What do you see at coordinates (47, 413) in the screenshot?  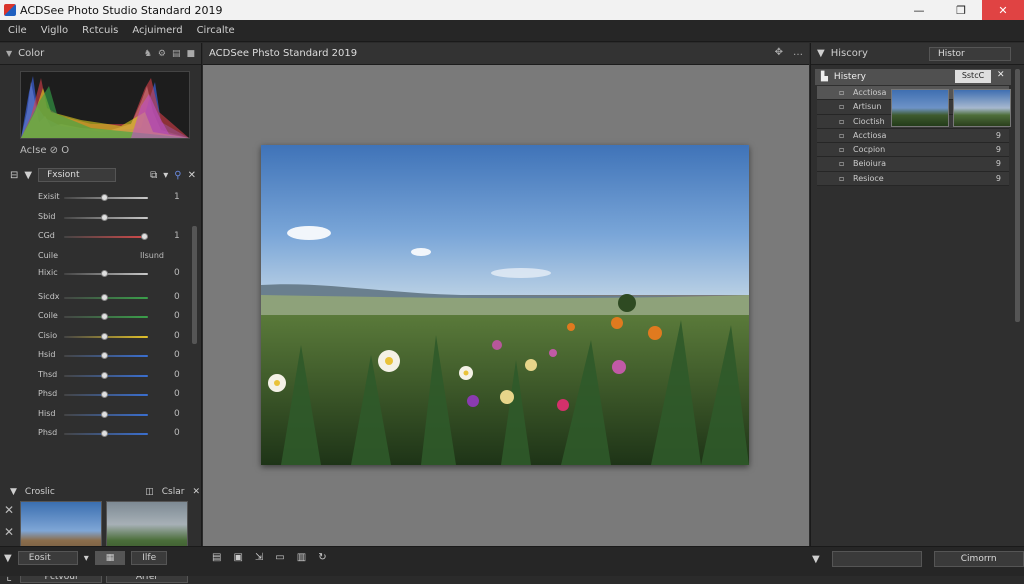 I see `slider-label: Hisd` at bounding box center [47, 413].